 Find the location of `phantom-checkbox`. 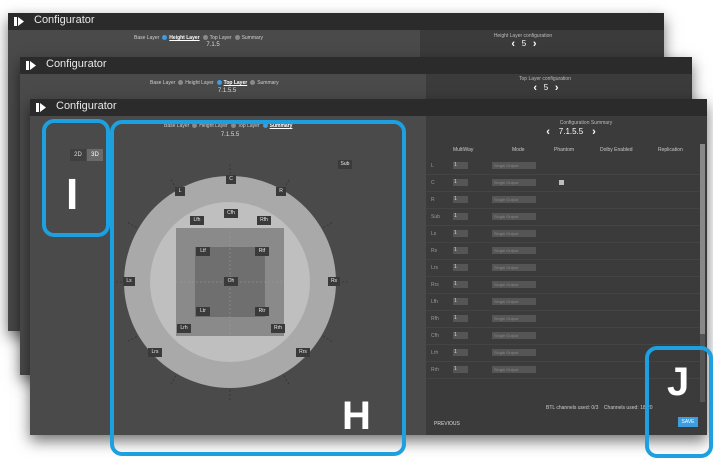

phantom-checkbox is located at coordinates (561, 182).